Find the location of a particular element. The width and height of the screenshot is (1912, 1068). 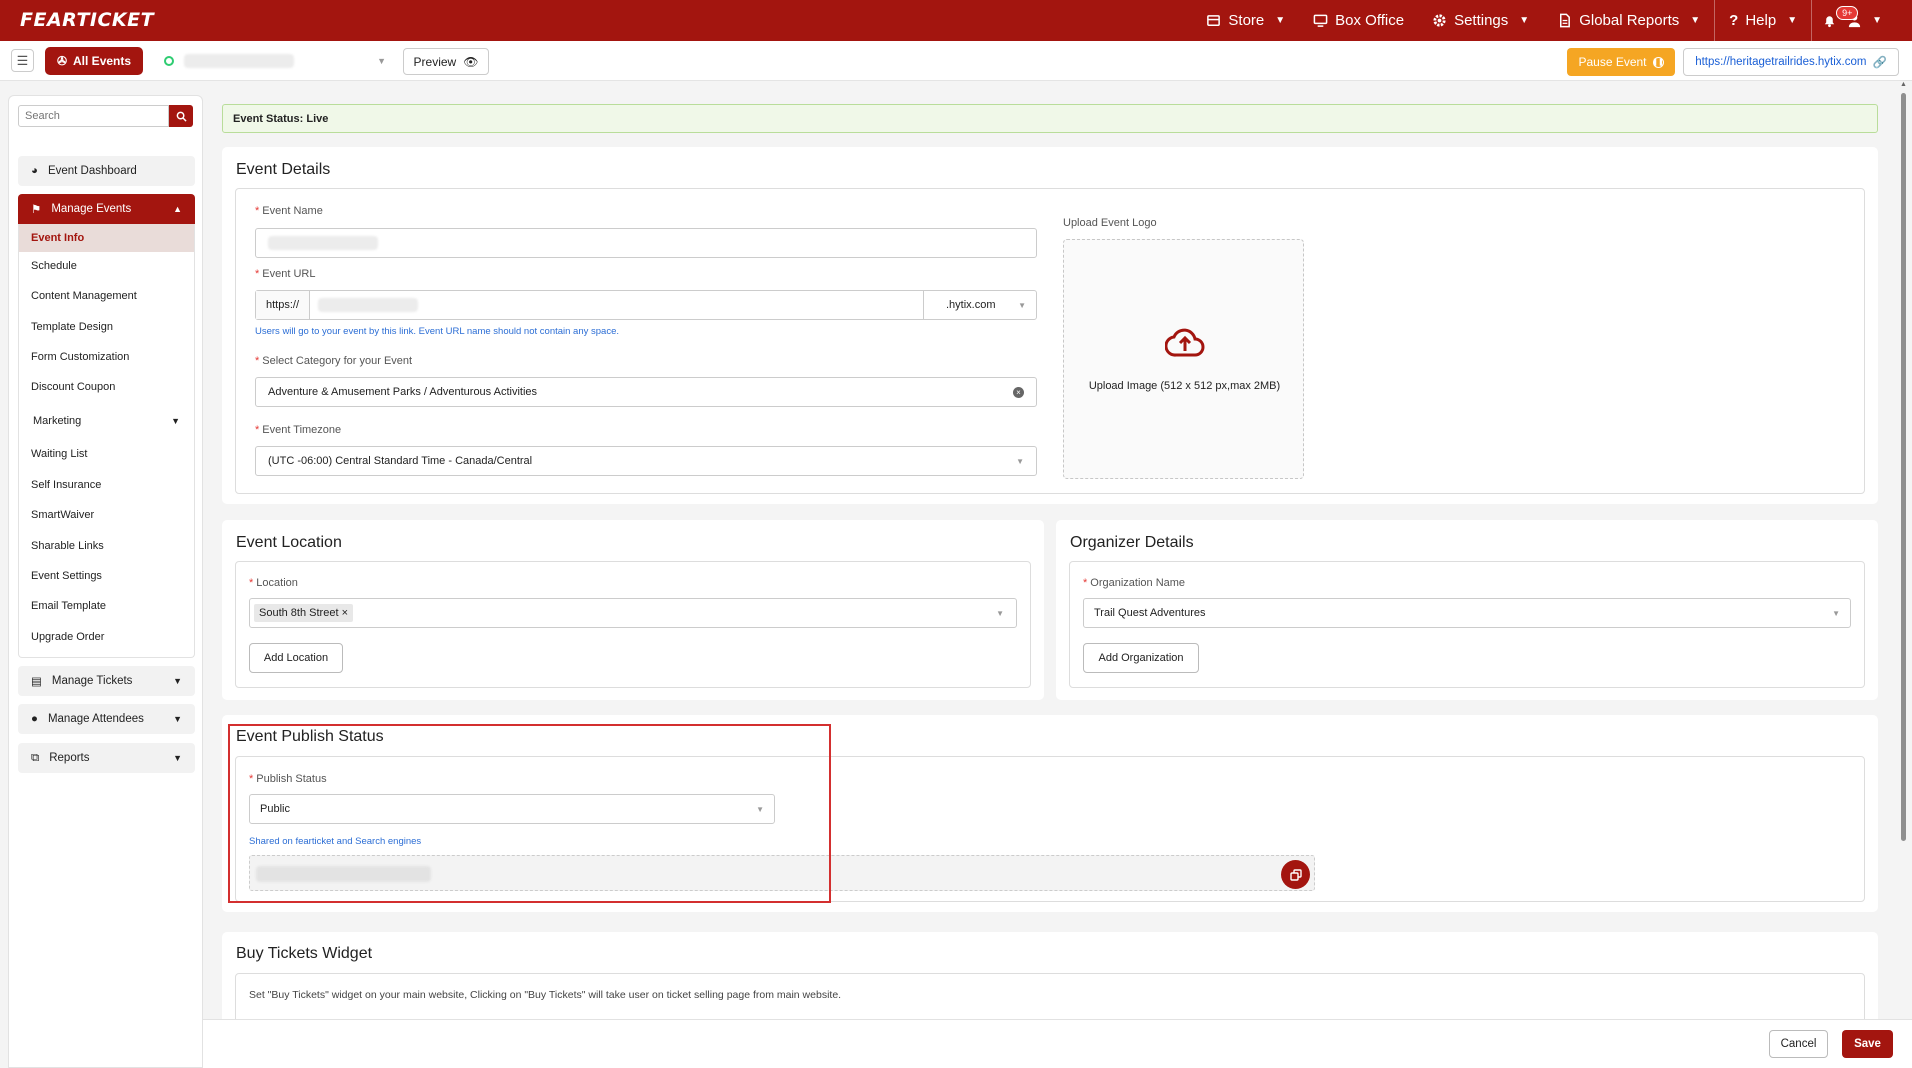

nav-store: Store ▼ is located at coordinates (1245, 20).